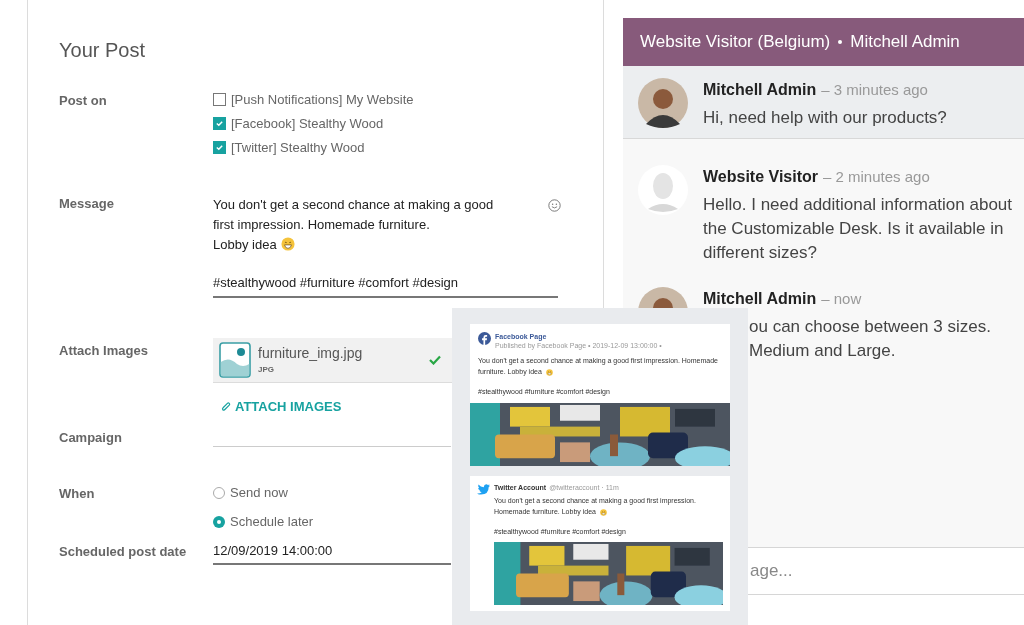 The width and height of the screenshot is (1024, 625). Describe the element at coordinates (332, 552) in the screenshot. I see `date-field: 12/09/2019 14:00:00` at that location.